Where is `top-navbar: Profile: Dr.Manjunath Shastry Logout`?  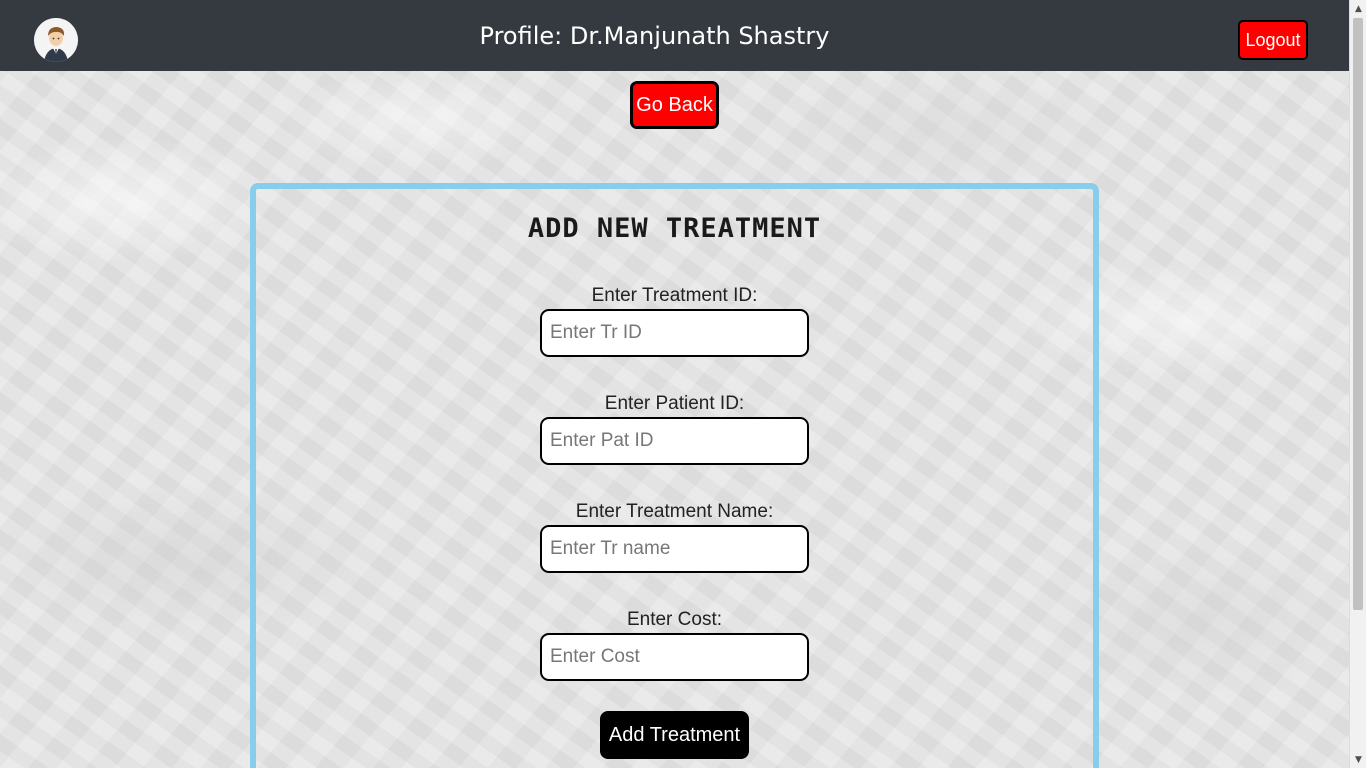 top-navbar: Profile: Dr.Manjunath Shastry Logout is located at coordinates (674, 35).